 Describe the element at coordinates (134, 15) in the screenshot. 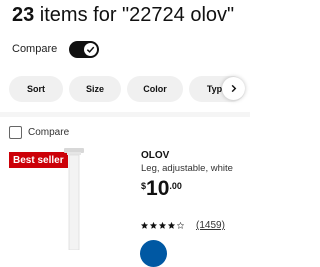

I see `results-query-text: items for "22724 olov"` at that location.